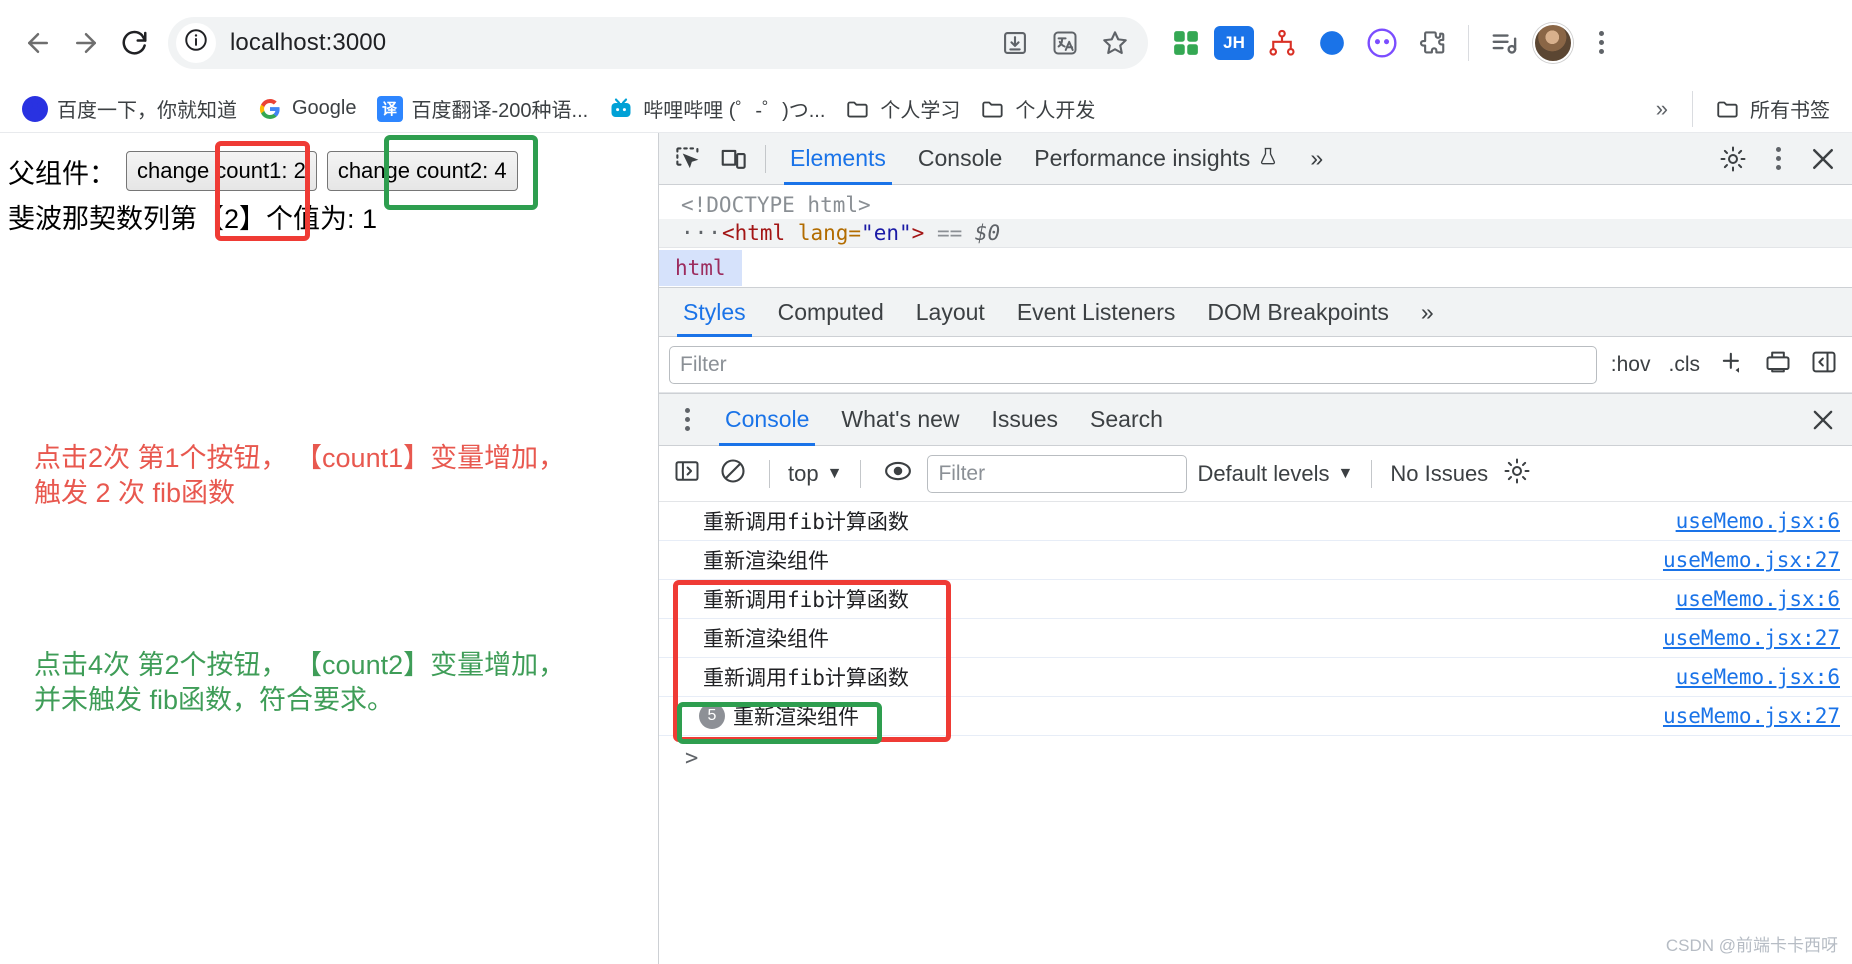 The image size is (1852, 964). What do you see at coordinates (1778, 159) in the screenshot?
I see `devtools-menu-icon` at bounding box center [1778, 159].